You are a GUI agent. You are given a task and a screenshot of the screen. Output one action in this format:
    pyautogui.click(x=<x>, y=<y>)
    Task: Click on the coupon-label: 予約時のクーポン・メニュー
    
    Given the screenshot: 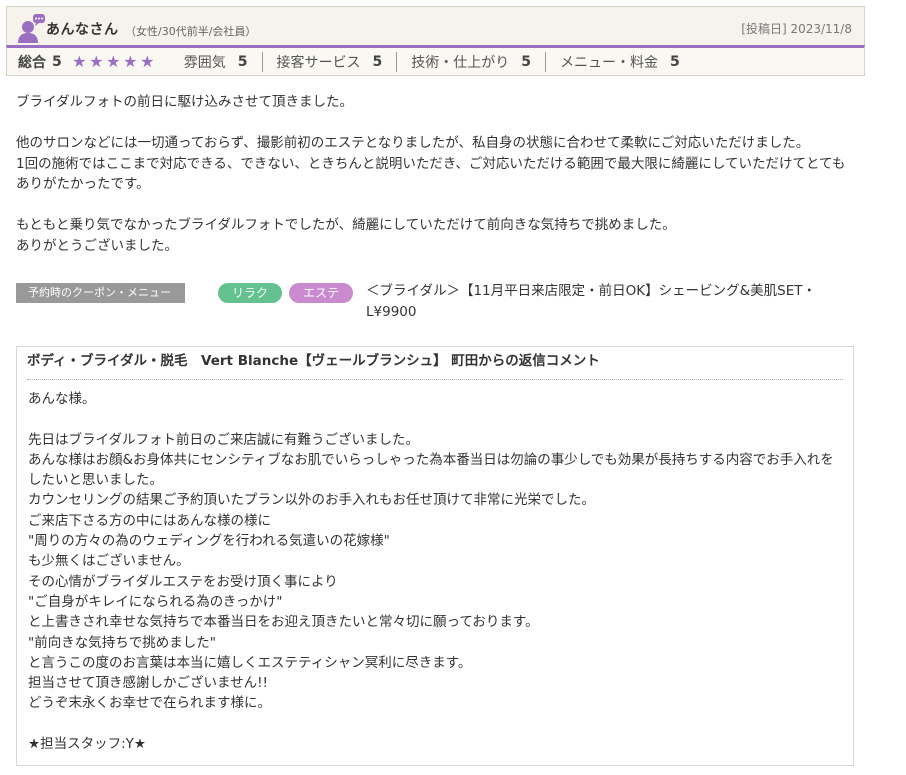 What is the action you would take?
    pyautogui.click(x=100, y=293)
    